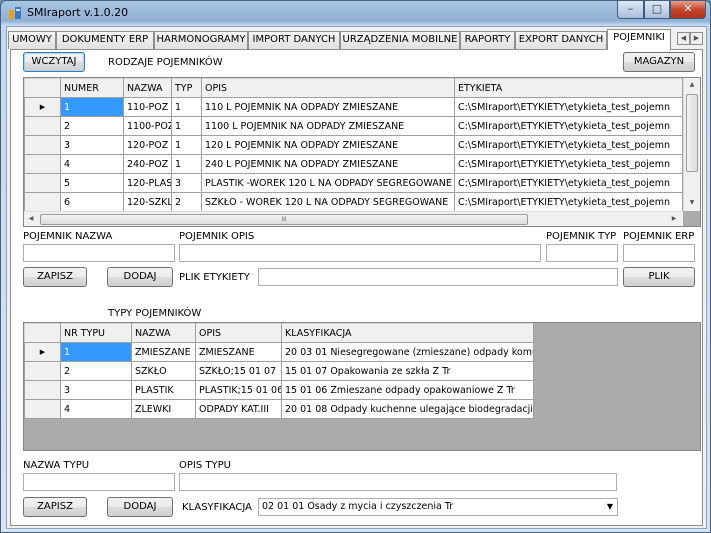 The image size is (711, 533). What do you see at coordinates (407, 371) in the screenshot?
I see `cell-klasyfikacja: 15 01 07 Opakowania ze szkła Z Tr` at bounding box center [407, 371].